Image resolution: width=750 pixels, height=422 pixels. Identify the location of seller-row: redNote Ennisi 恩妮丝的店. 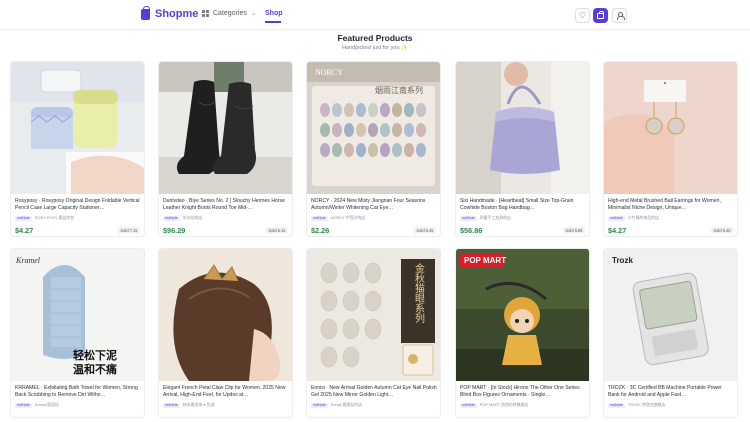
(336, 405).